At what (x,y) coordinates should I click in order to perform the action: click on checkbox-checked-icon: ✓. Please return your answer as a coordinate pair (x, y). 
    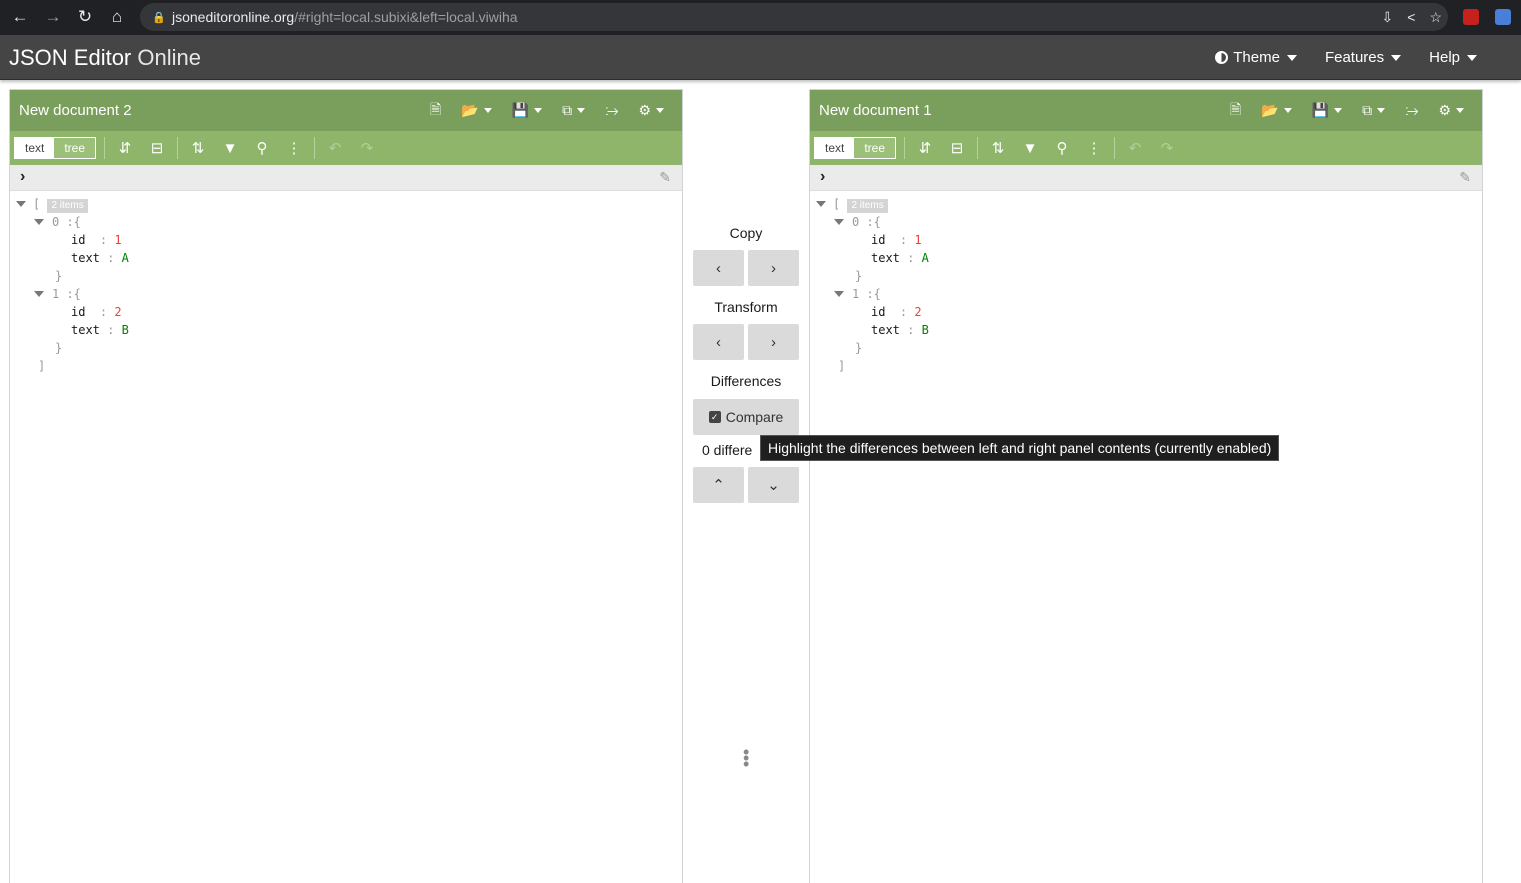
    Looking at the image, I should click on (714, 417).